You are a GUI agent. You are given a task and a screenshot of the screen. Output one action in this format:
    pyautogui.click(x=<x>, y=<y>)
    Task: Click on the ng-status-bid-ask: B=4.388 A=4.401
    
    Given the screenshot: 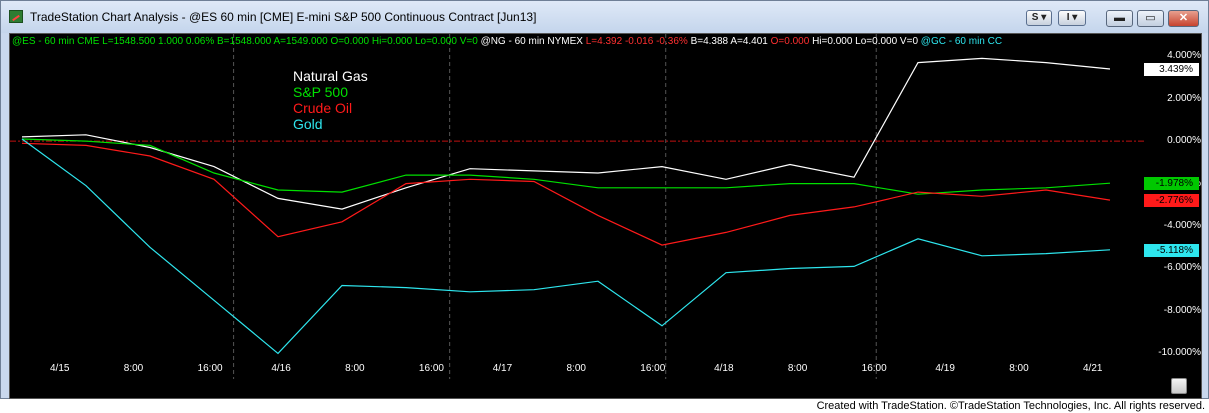 What is the action you would take?
    pyautogui.click(x=729, y=41)
    